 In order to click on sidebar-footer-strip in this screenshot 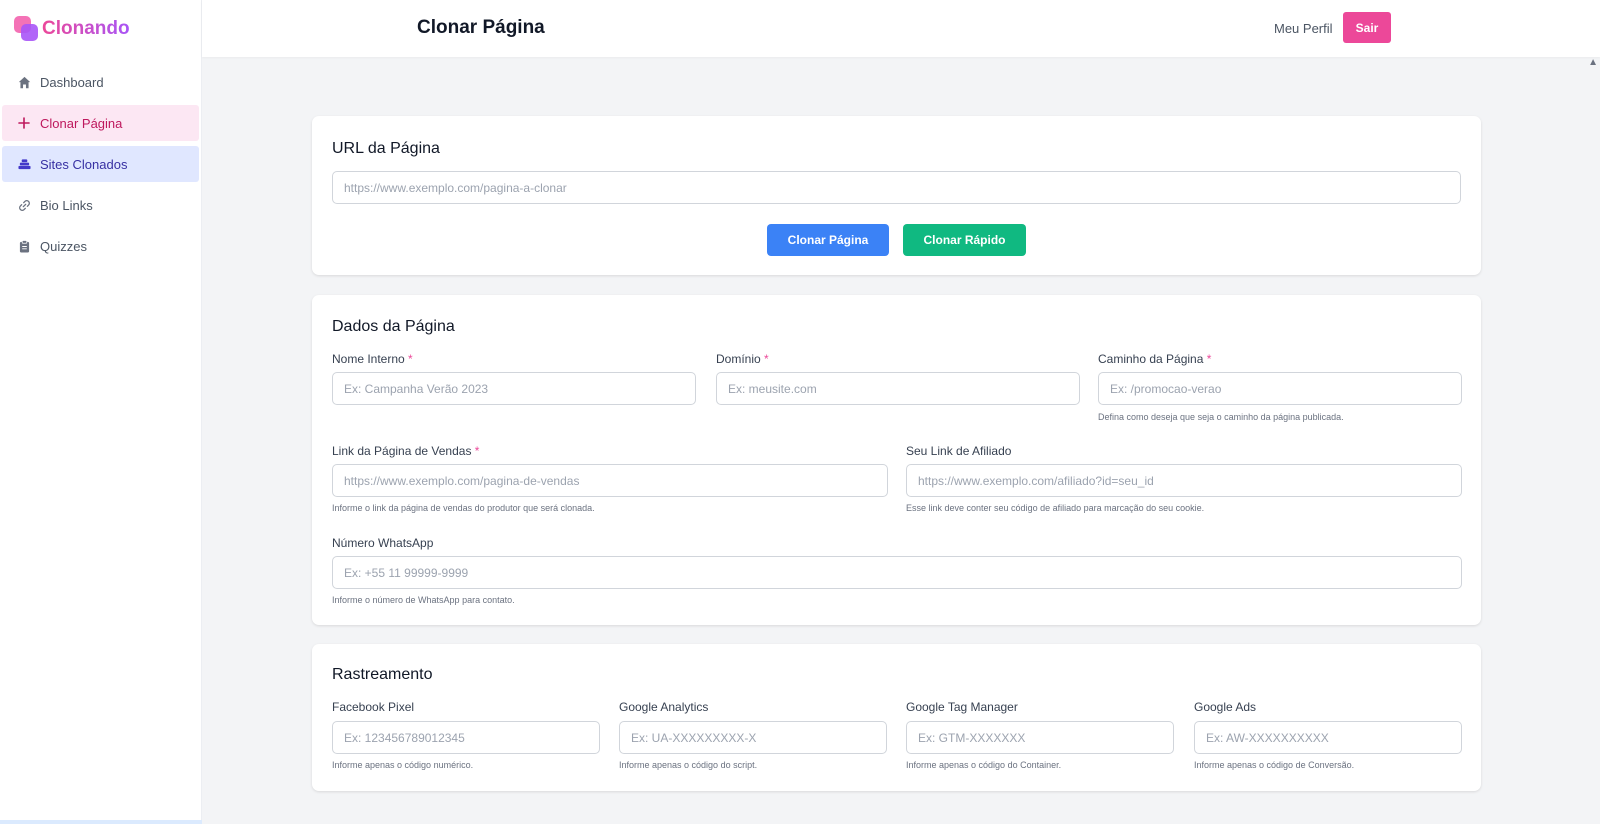, I will do `click(101, 822)`.